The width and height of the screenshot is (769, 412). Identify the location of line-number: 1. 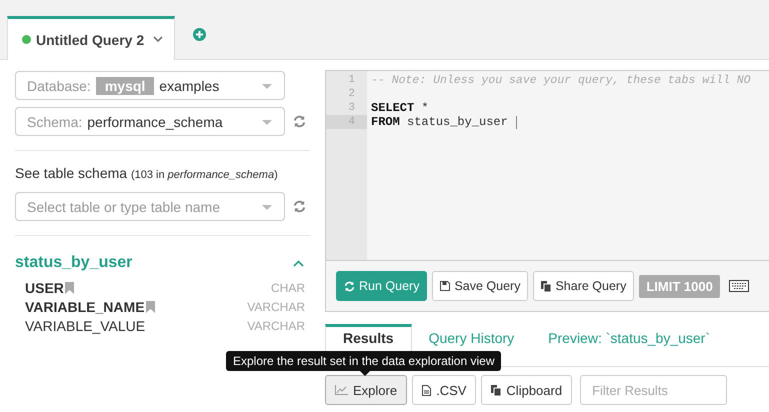
(351, 80).